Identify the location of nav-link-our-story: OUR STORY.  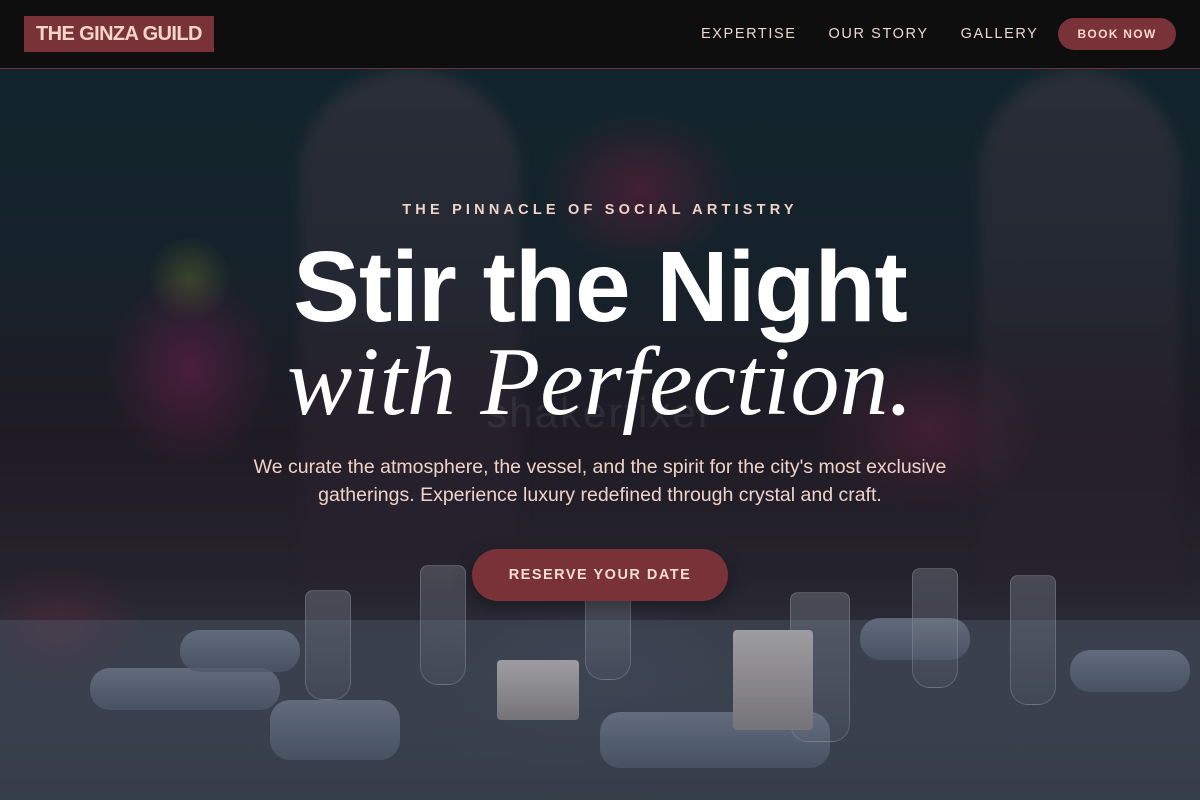
(879, 34).